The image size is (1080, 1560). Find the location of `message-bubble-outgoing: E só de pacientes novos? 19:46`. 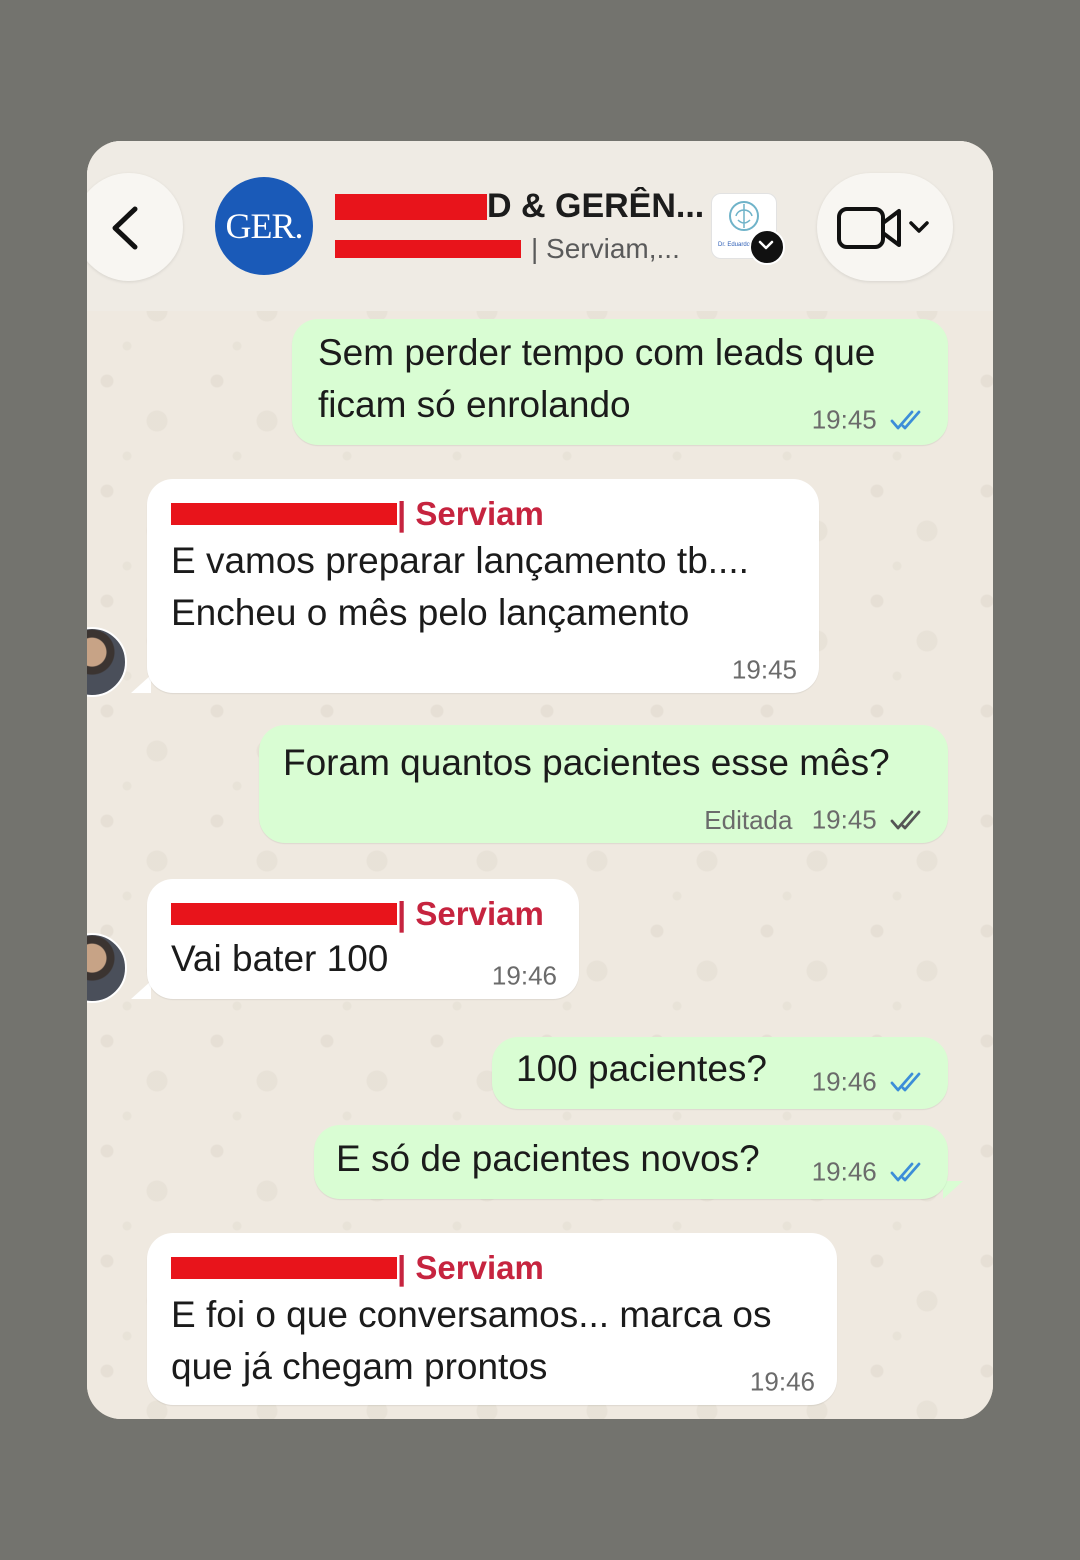

message-bubble-outgoing: E só de pacientes novos? 19:46 is located at coordinates (631, 1162).